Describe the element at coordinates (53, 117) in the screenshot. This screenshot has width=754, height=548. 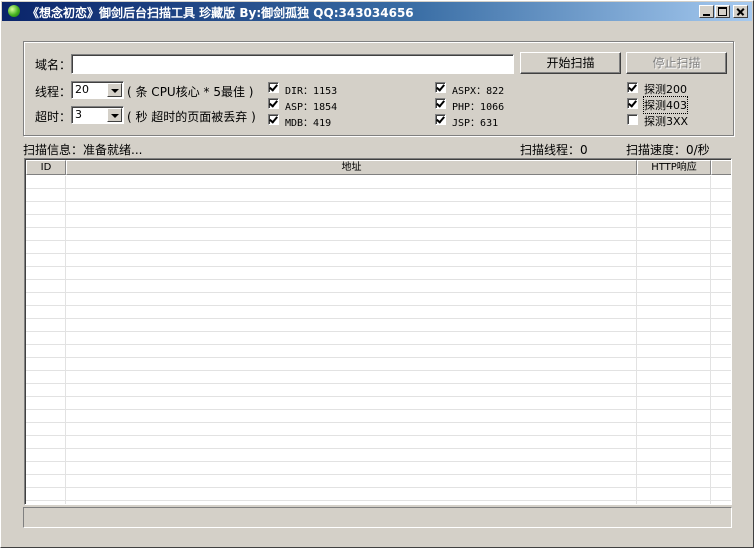
I see `timeout-label: 超时：` at that location.